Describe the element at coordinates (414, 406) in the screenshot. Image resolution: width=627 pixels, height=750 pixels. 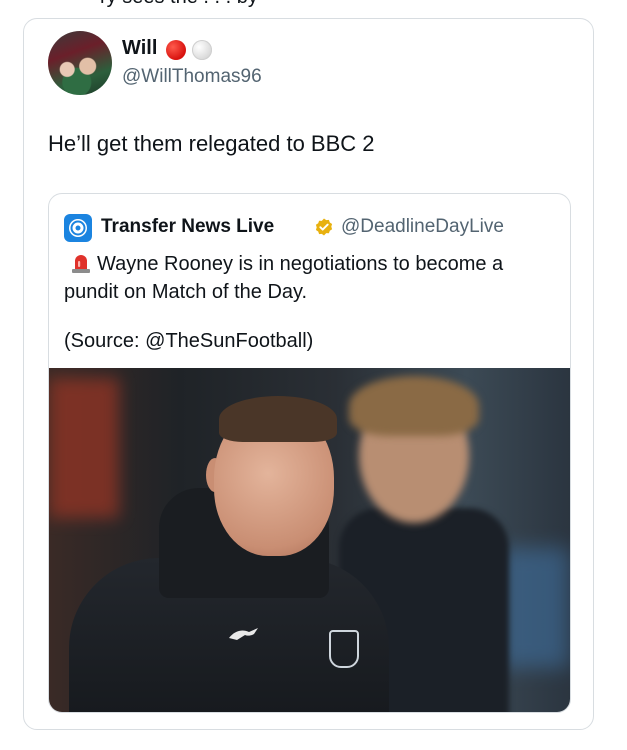
I see `background-person-hair` at that location.